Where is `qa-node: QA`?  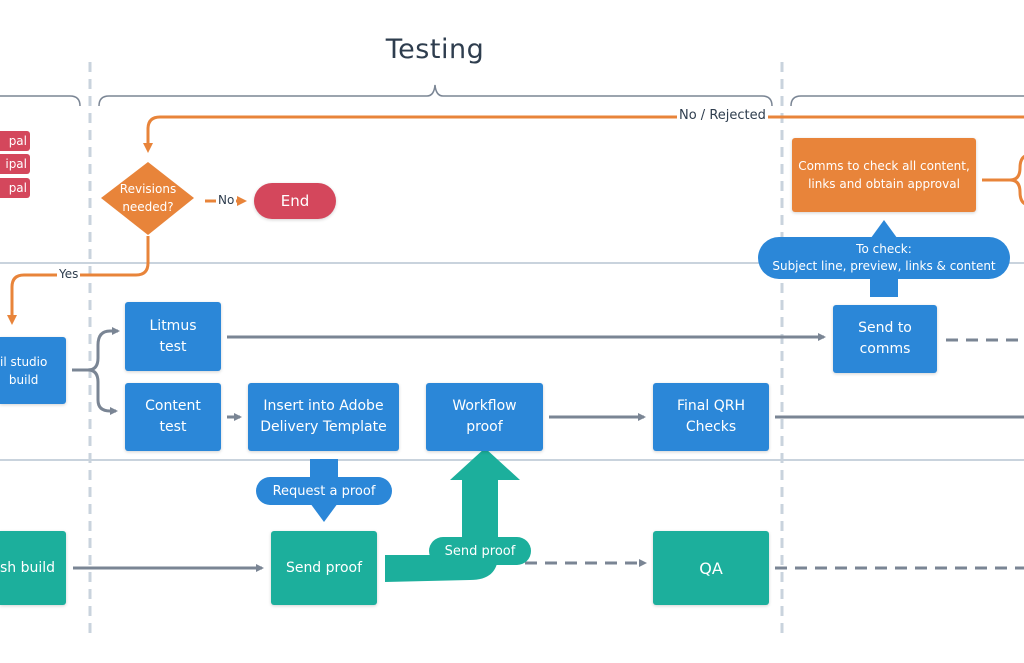 qa-node: QA is located at coordinates (711, 568).